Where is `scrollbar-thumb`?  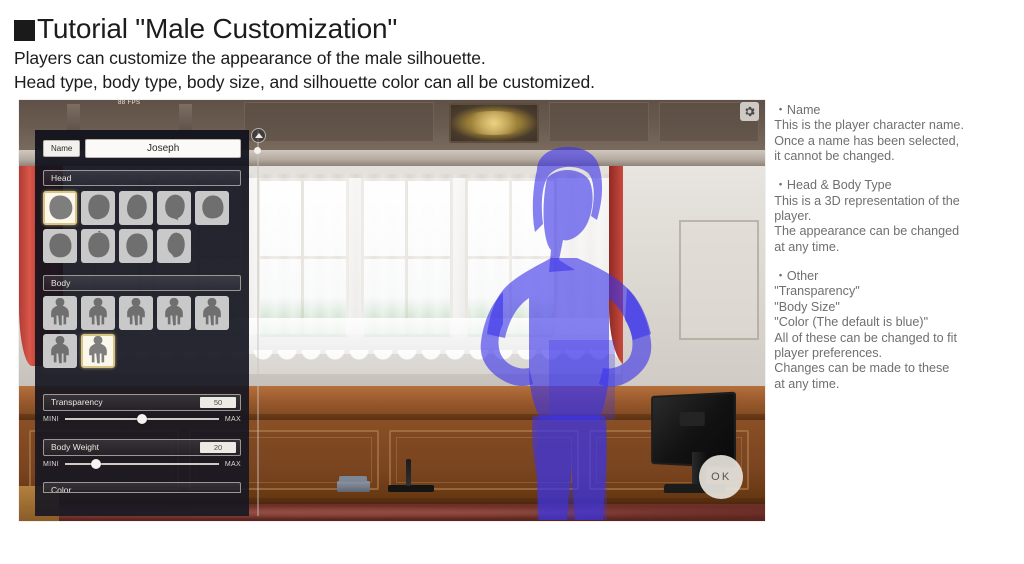
scrollbar-thumb is located at coordinates (257, 150).